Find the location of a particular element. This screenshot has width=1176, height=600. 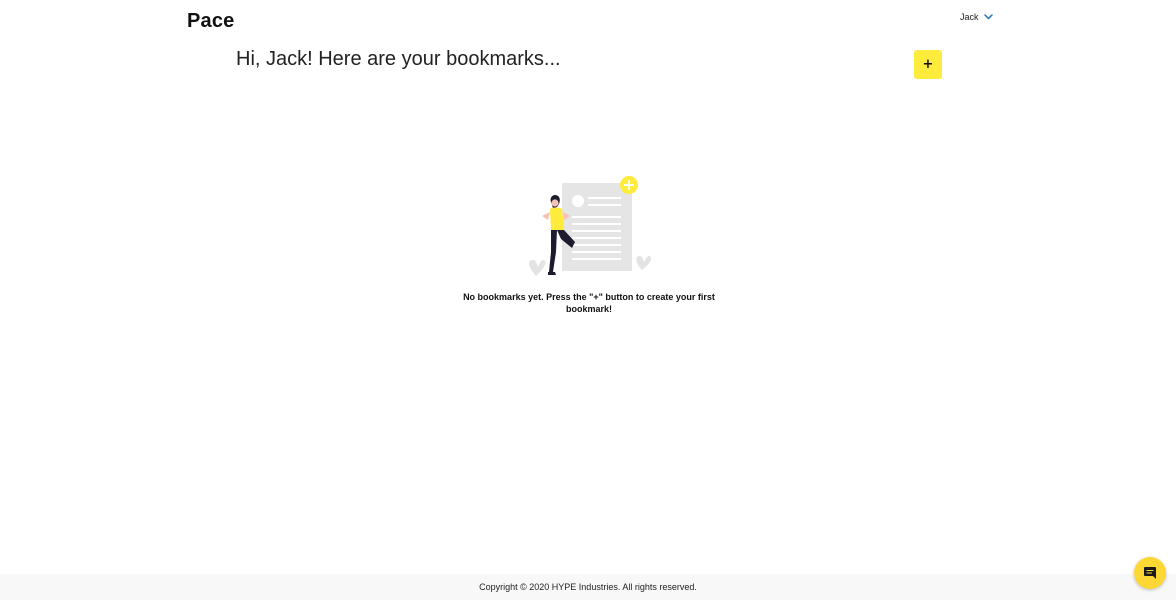

empty-bookmarks-illustration is located at coordinates (590, 226).